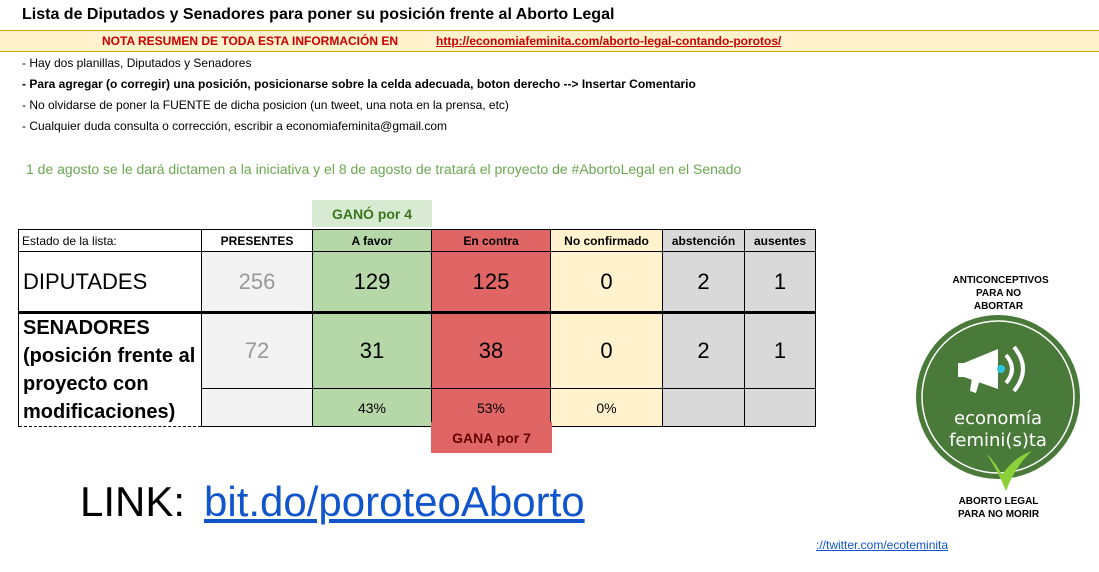  What do you see at coordinates (372, 282) in the screenshot?
I see `diputados-favor: 129` at bounding box center [372, 282].